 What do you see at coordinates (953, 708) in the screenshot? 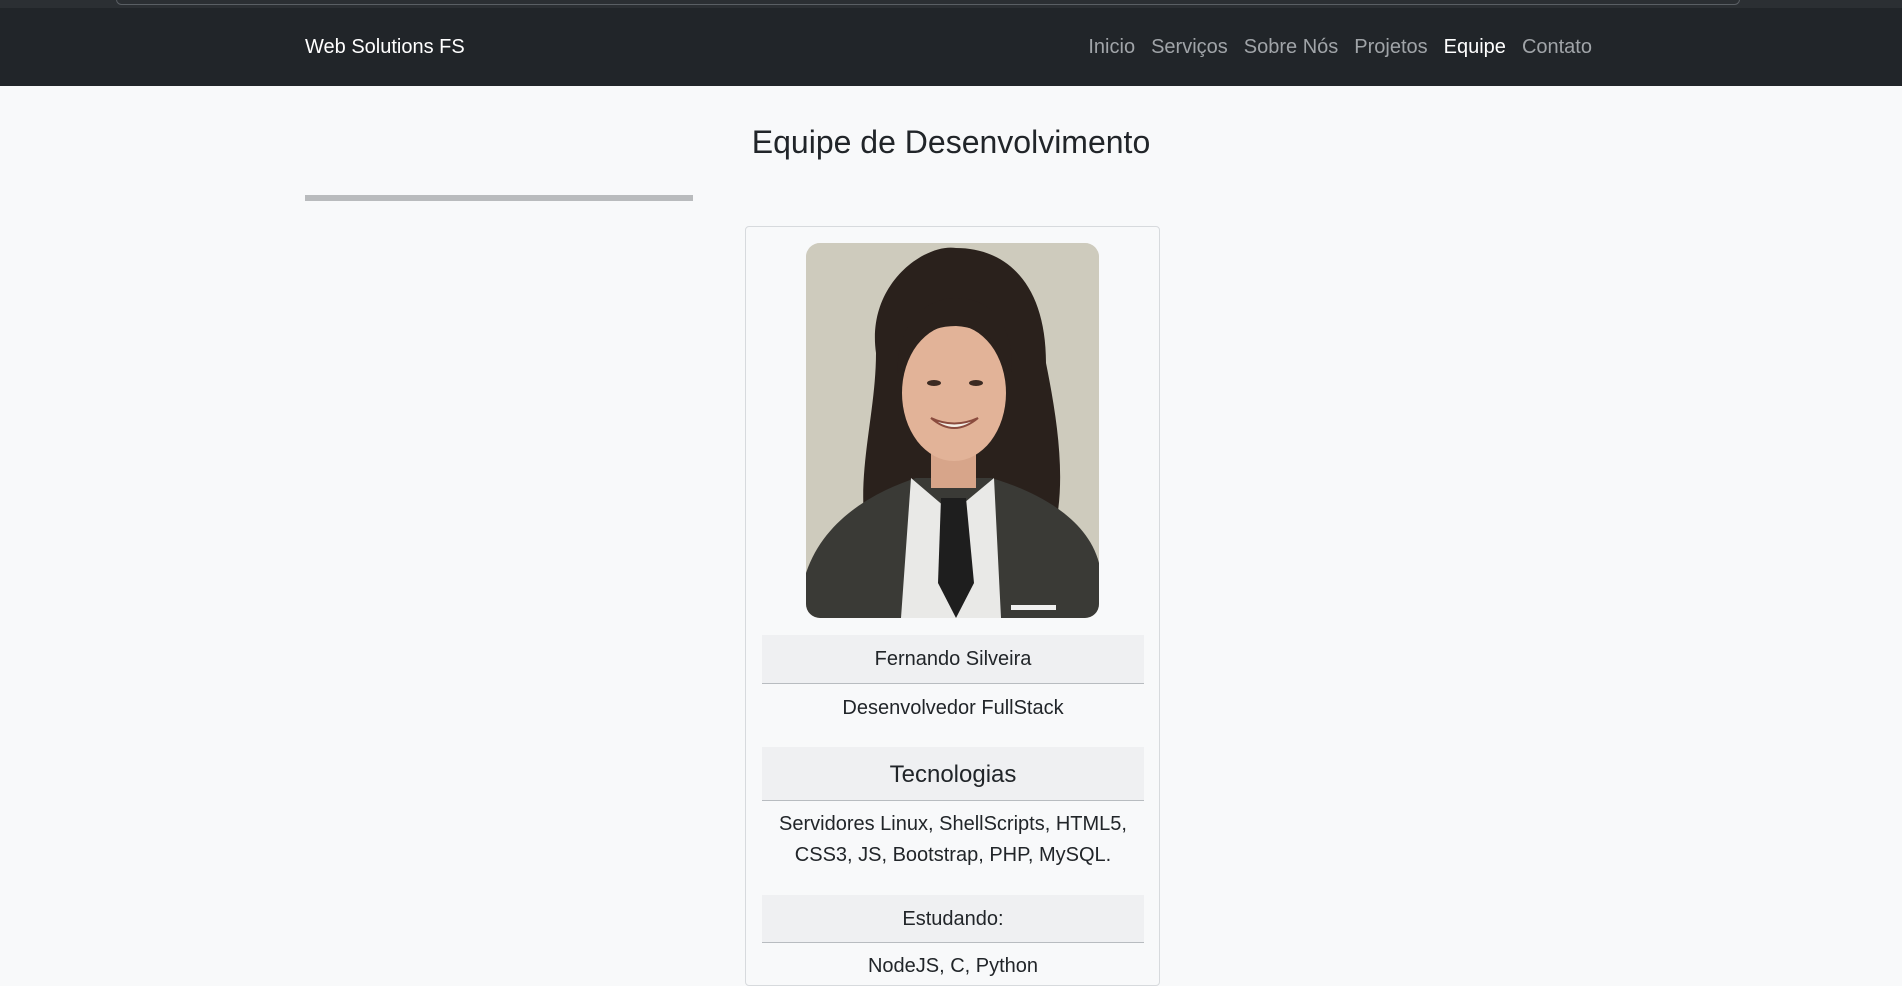
I see `member-role: Desenvolvedor FullStack` at bounding box center [953, 708].